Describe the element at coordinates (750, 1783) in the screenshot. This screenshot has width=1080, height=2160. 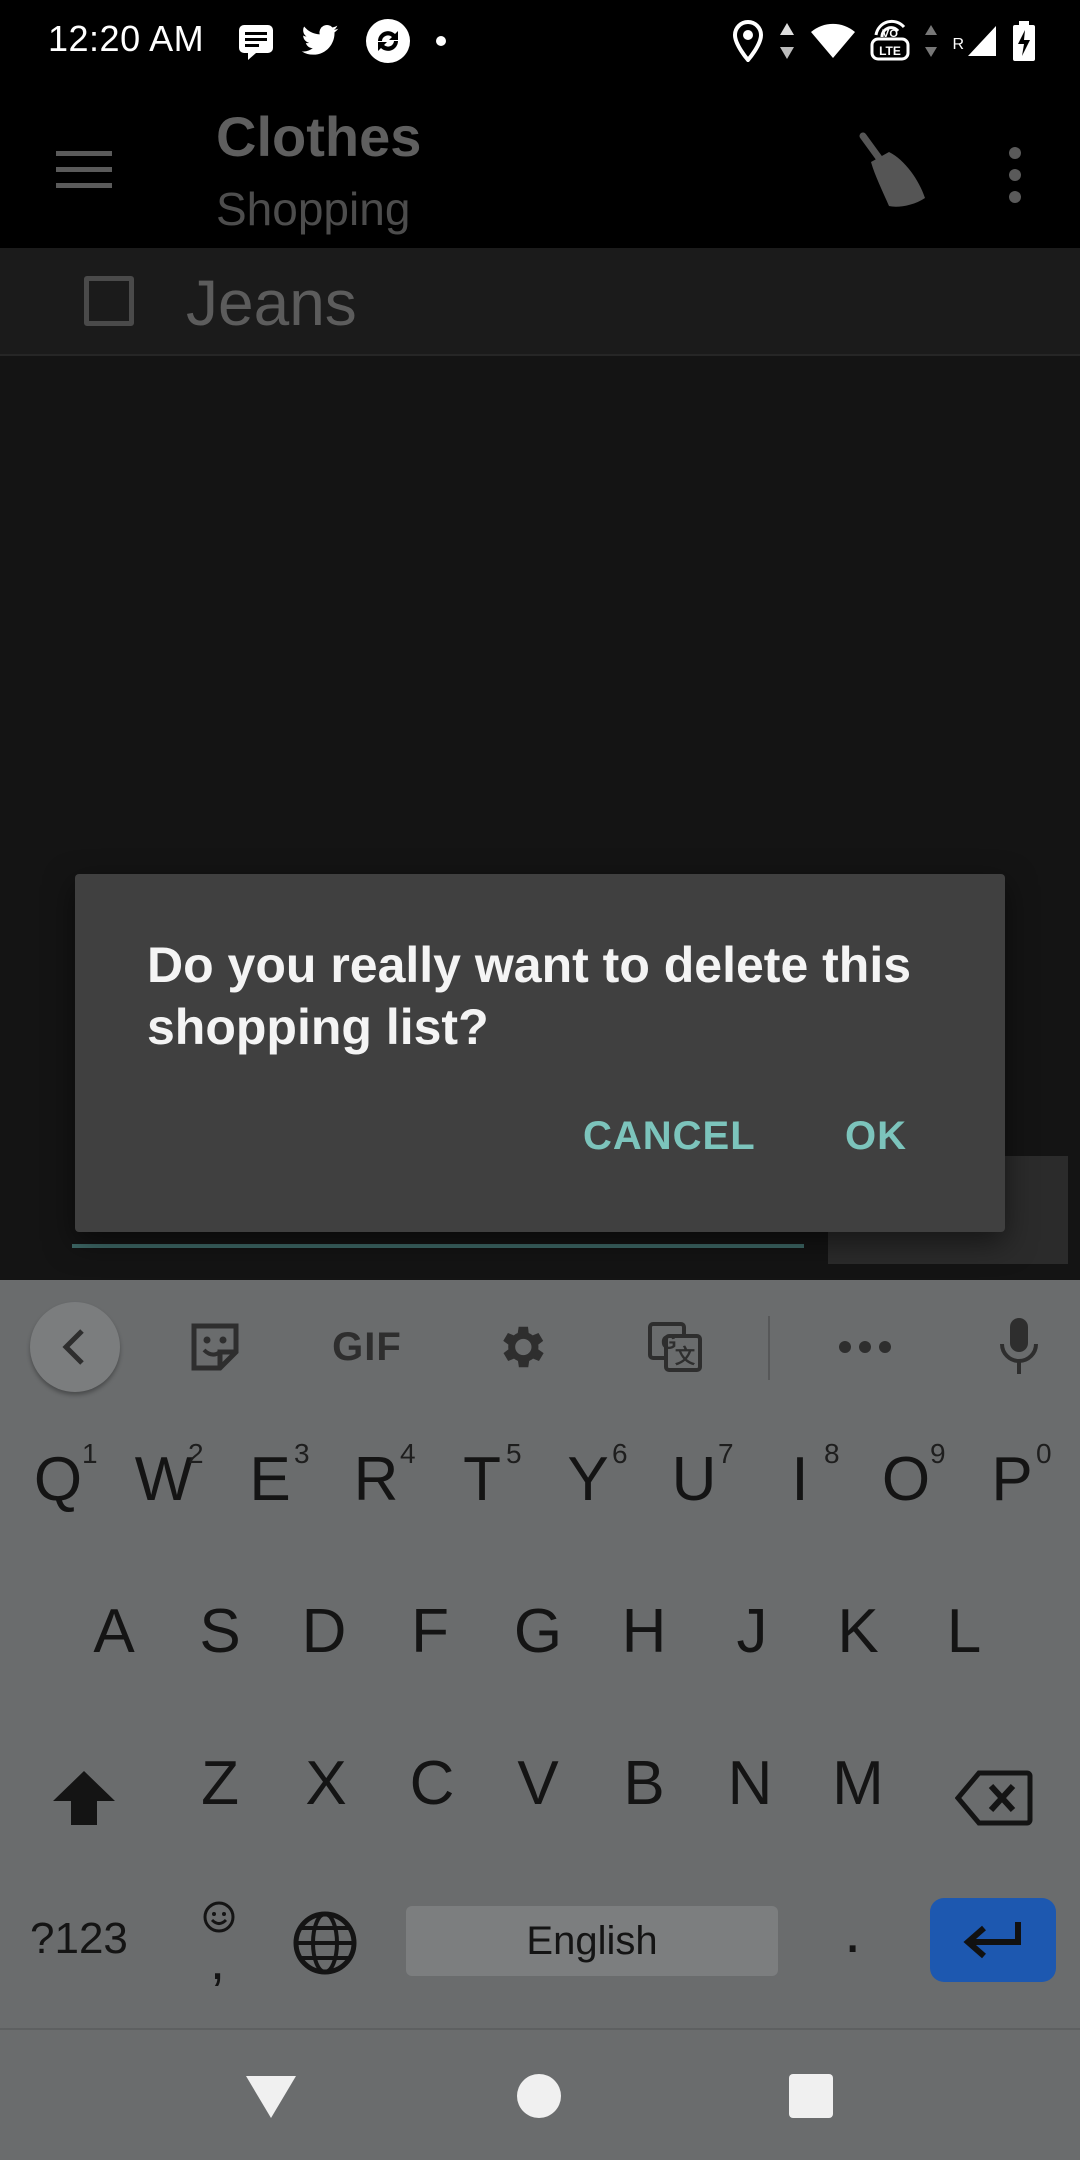
I see `key-n: N` at that location.